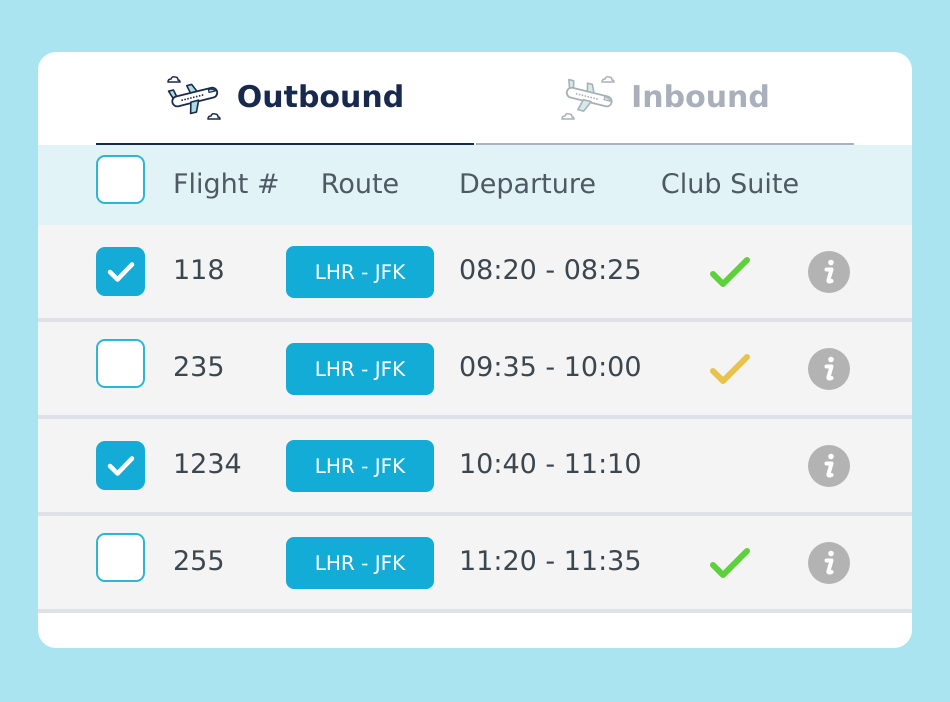  Describe the element at coordinates (199, 562) in the screenshot. I see `flight-number: 255` at that location.